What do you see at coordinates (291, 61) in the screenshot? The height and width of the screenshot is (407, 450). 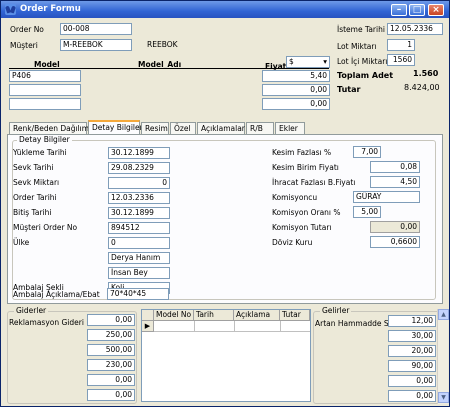 I see `currency-value: $` at bounding box center [291, 61].